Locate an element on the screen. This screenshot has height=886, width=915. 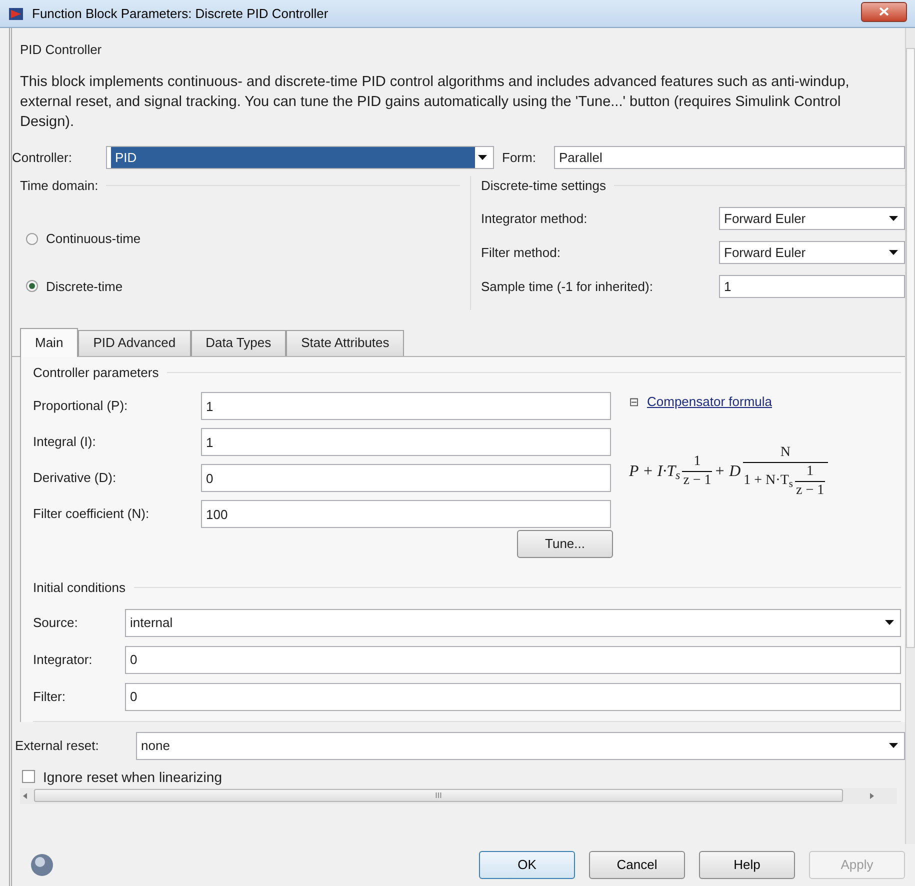
compensator-formula-link: Compensator formula is located at coordinates (709, 402).